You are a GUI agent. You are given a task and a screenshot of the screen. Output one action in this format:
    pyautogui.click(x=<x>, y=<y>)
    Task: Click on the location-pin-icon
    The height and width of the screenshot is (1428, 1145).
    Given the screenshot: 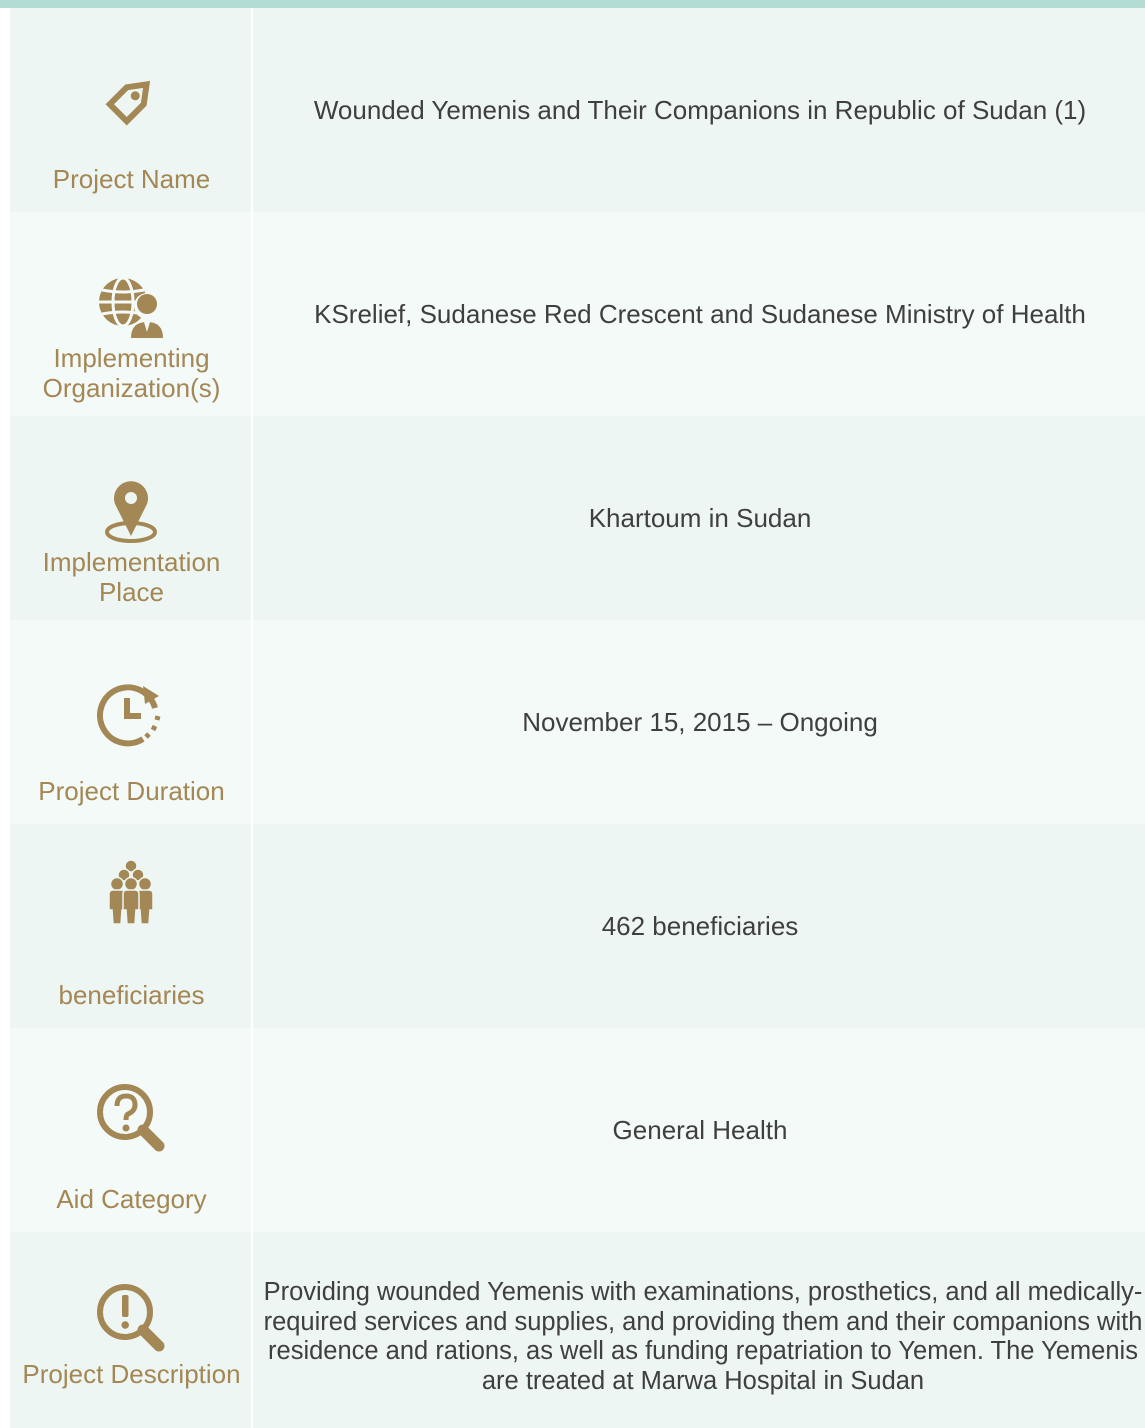 What is the action you would take?
    pyautogui.click(x=131, y=508)
    